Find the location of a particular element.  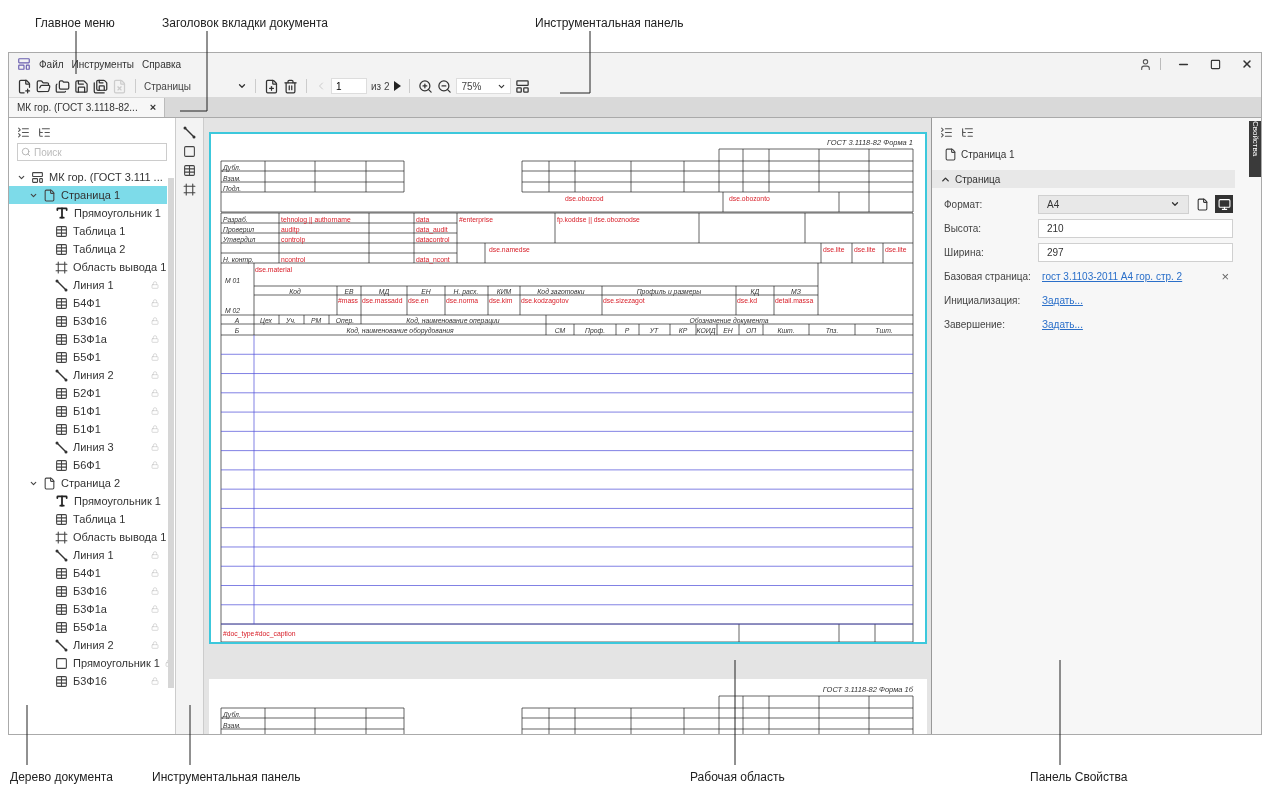

frame-tool-icon is located at coordinates (189, 189).